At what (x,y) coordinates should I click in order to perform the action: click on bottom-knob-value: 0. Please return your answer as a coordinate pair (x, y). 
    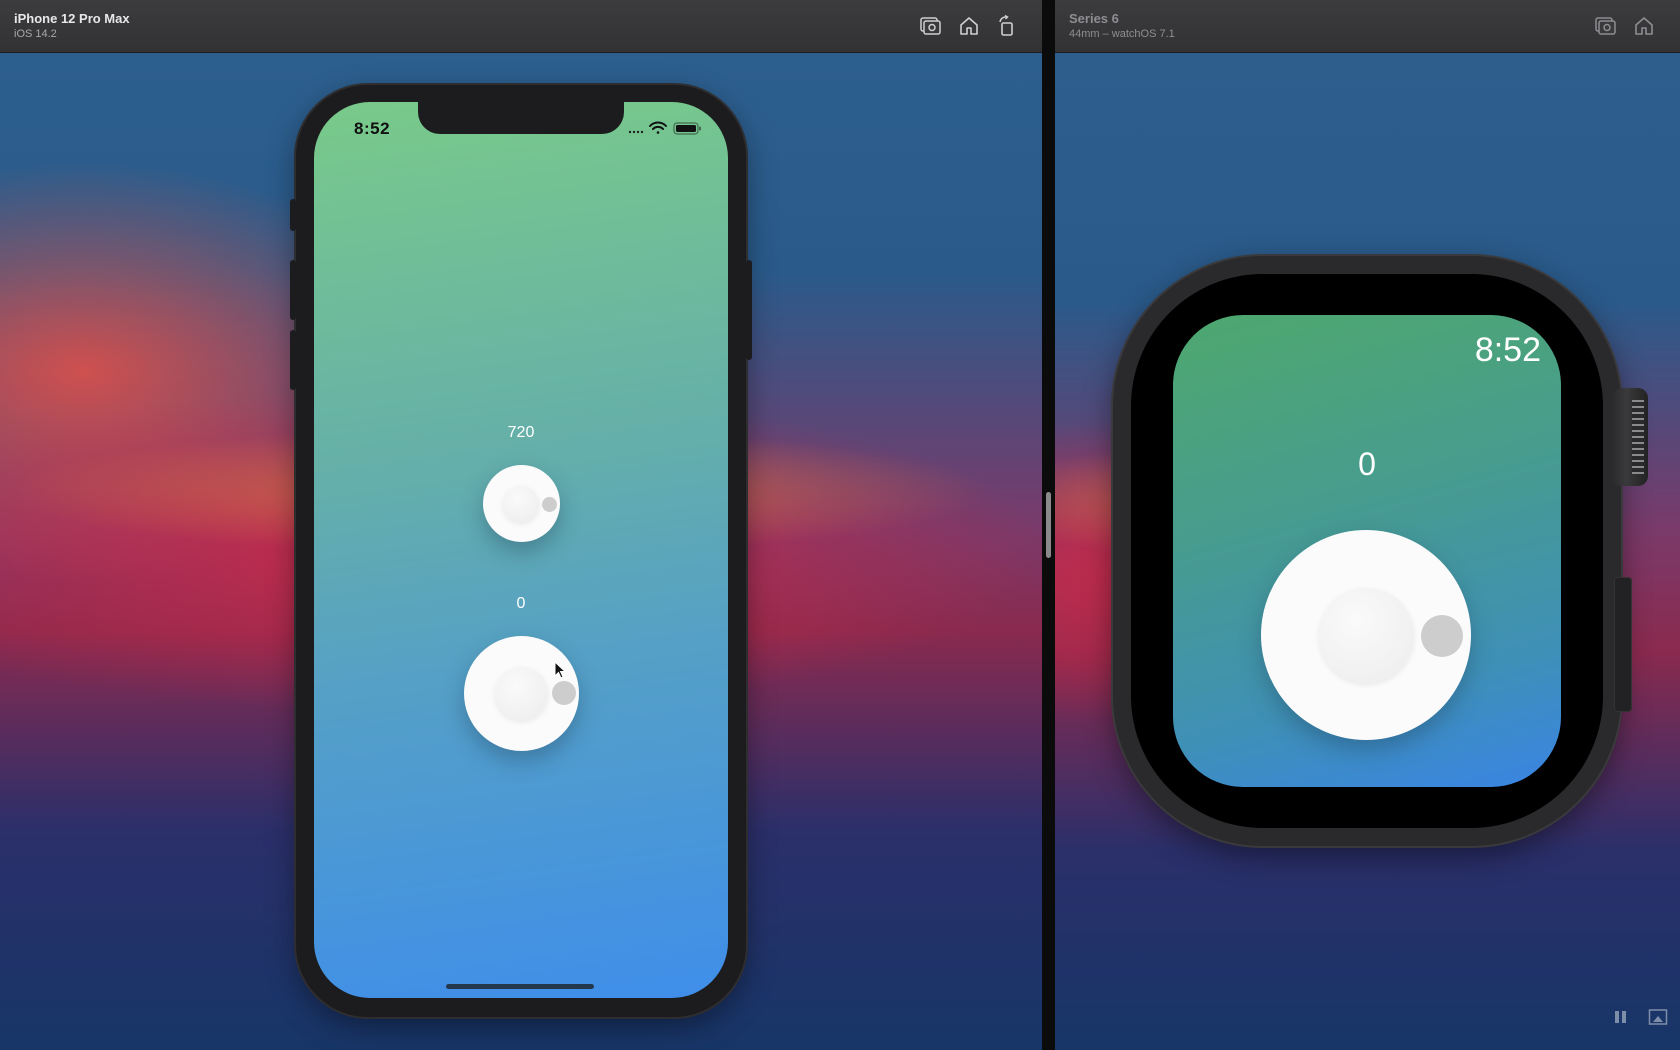
    Looking at the image, I should click on (521, 603).